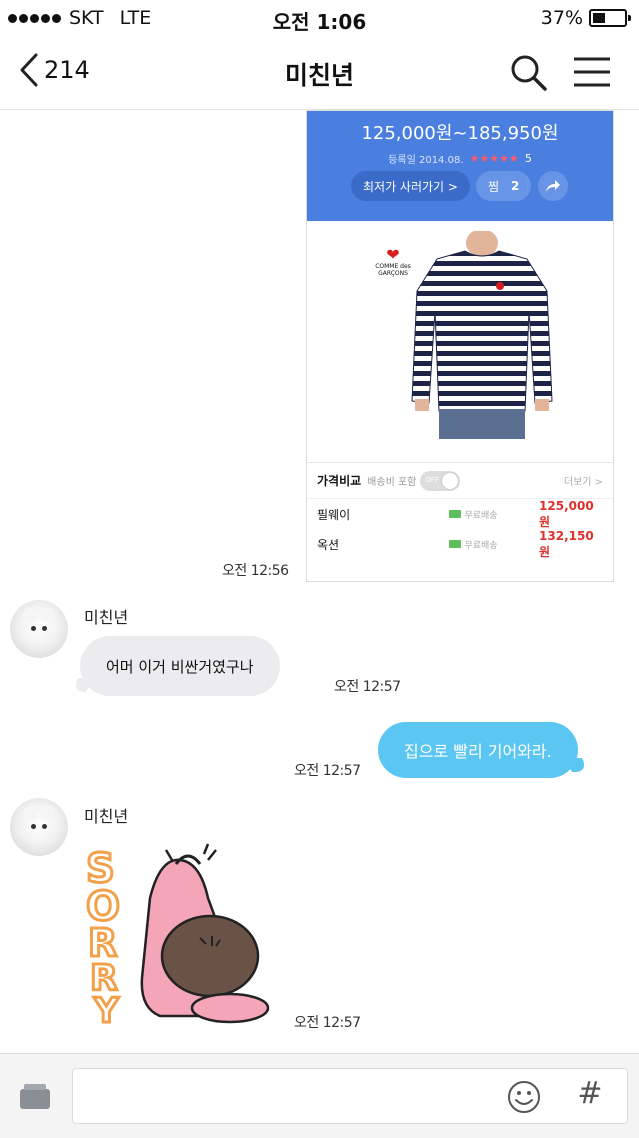 The height and width of the screenshot is (1138, 639). Describe the element at coordinates (527, 186) in the screenshot. I see `action-divider` at that location.